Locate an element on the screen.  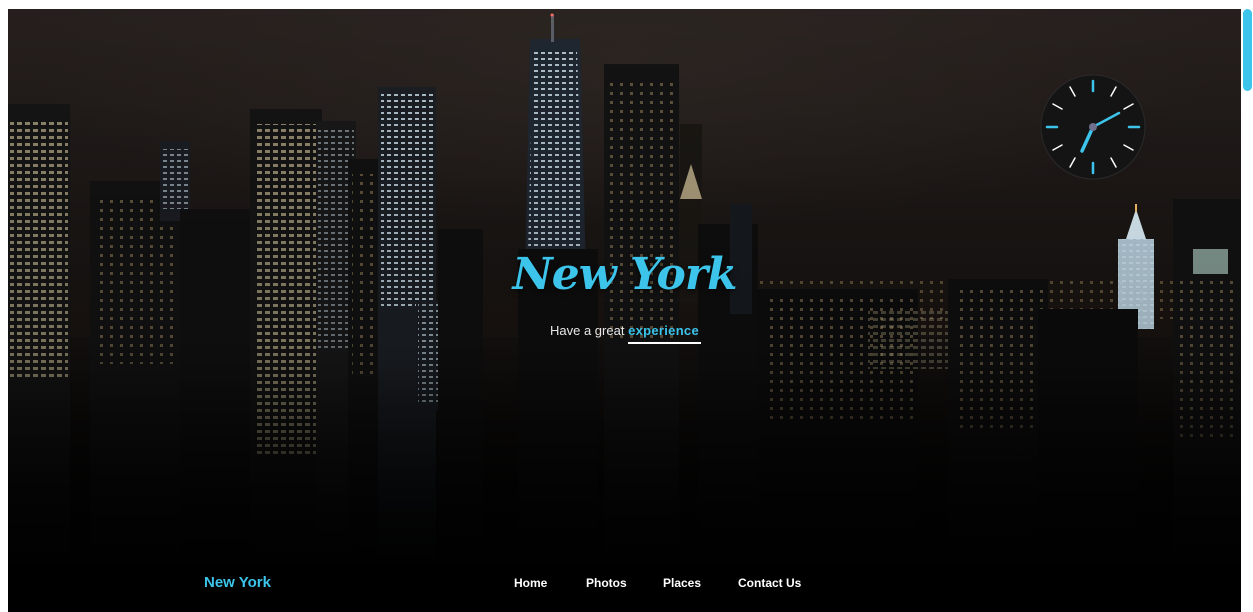
hero-subtitle-prefix: Have a great is located at coordinates (587, 330).